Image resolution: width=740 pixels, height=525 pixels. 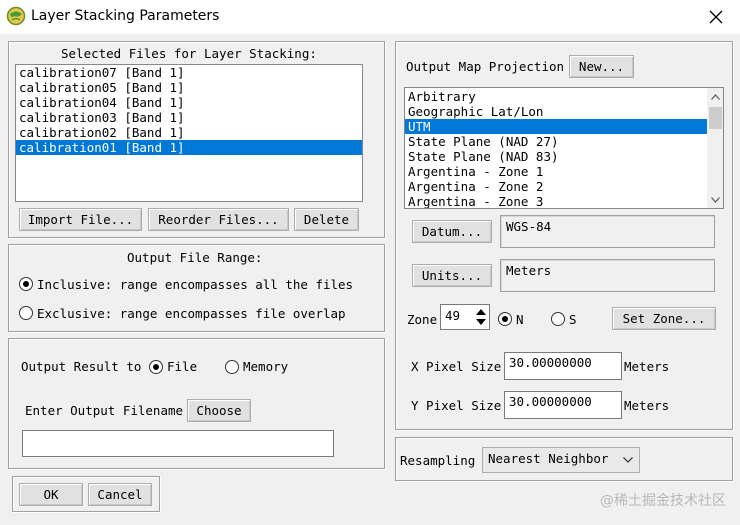 I want to click on output-result-to-label: Output Result to, so click(x=81, y=366).